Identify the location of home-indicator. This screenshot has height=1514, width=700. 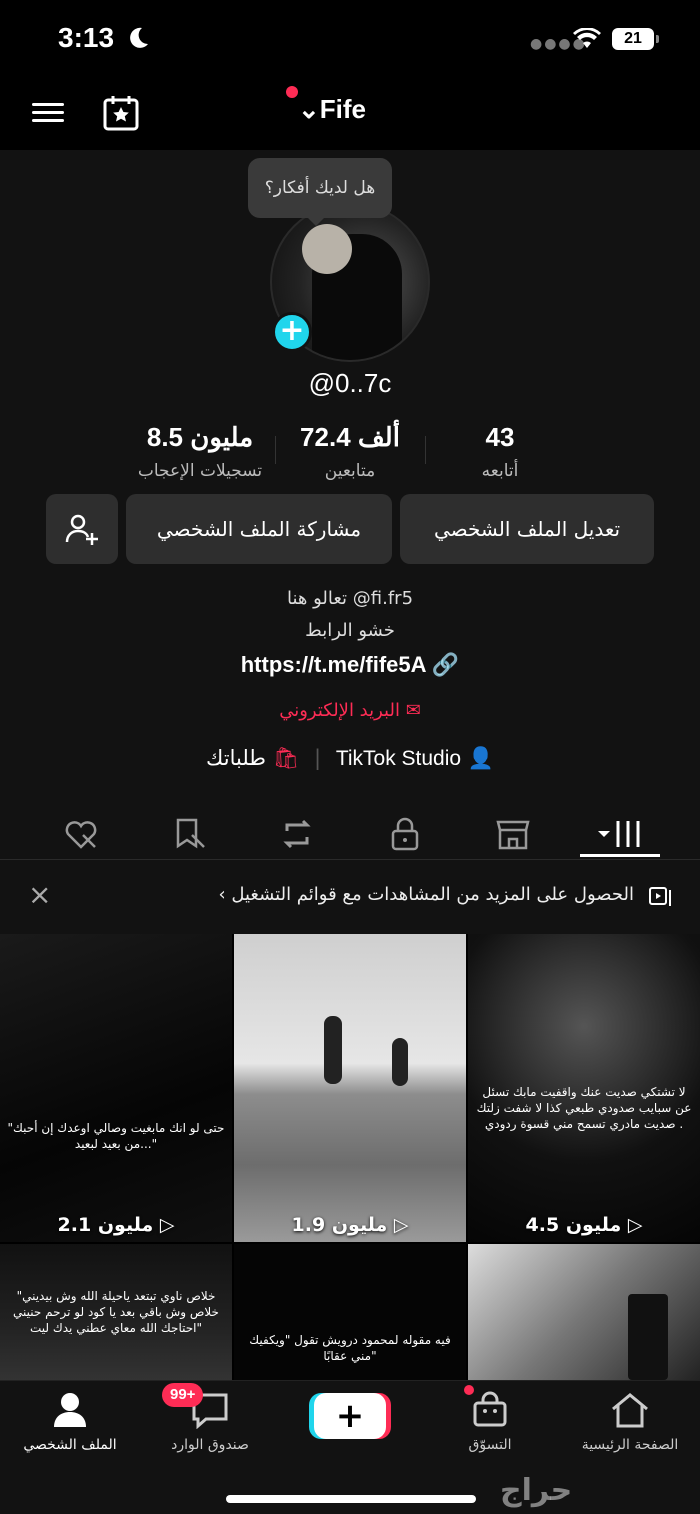
(351, 1499).